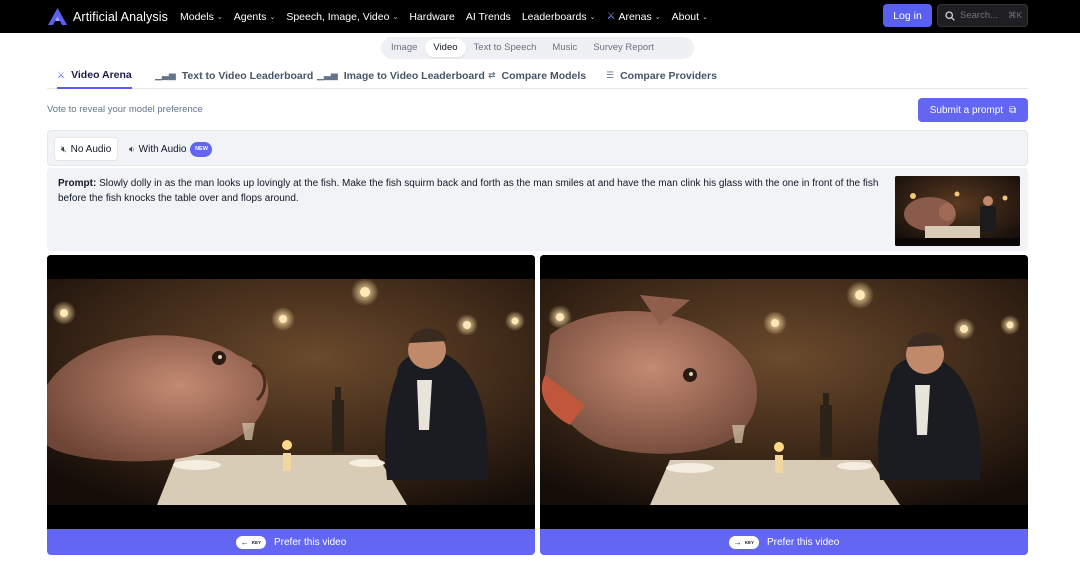 This screenshot has width=1080, height=579. Describe the element at coordinates (197, 16) in the screenshot. I see `nav-models-label: Models` at that location.